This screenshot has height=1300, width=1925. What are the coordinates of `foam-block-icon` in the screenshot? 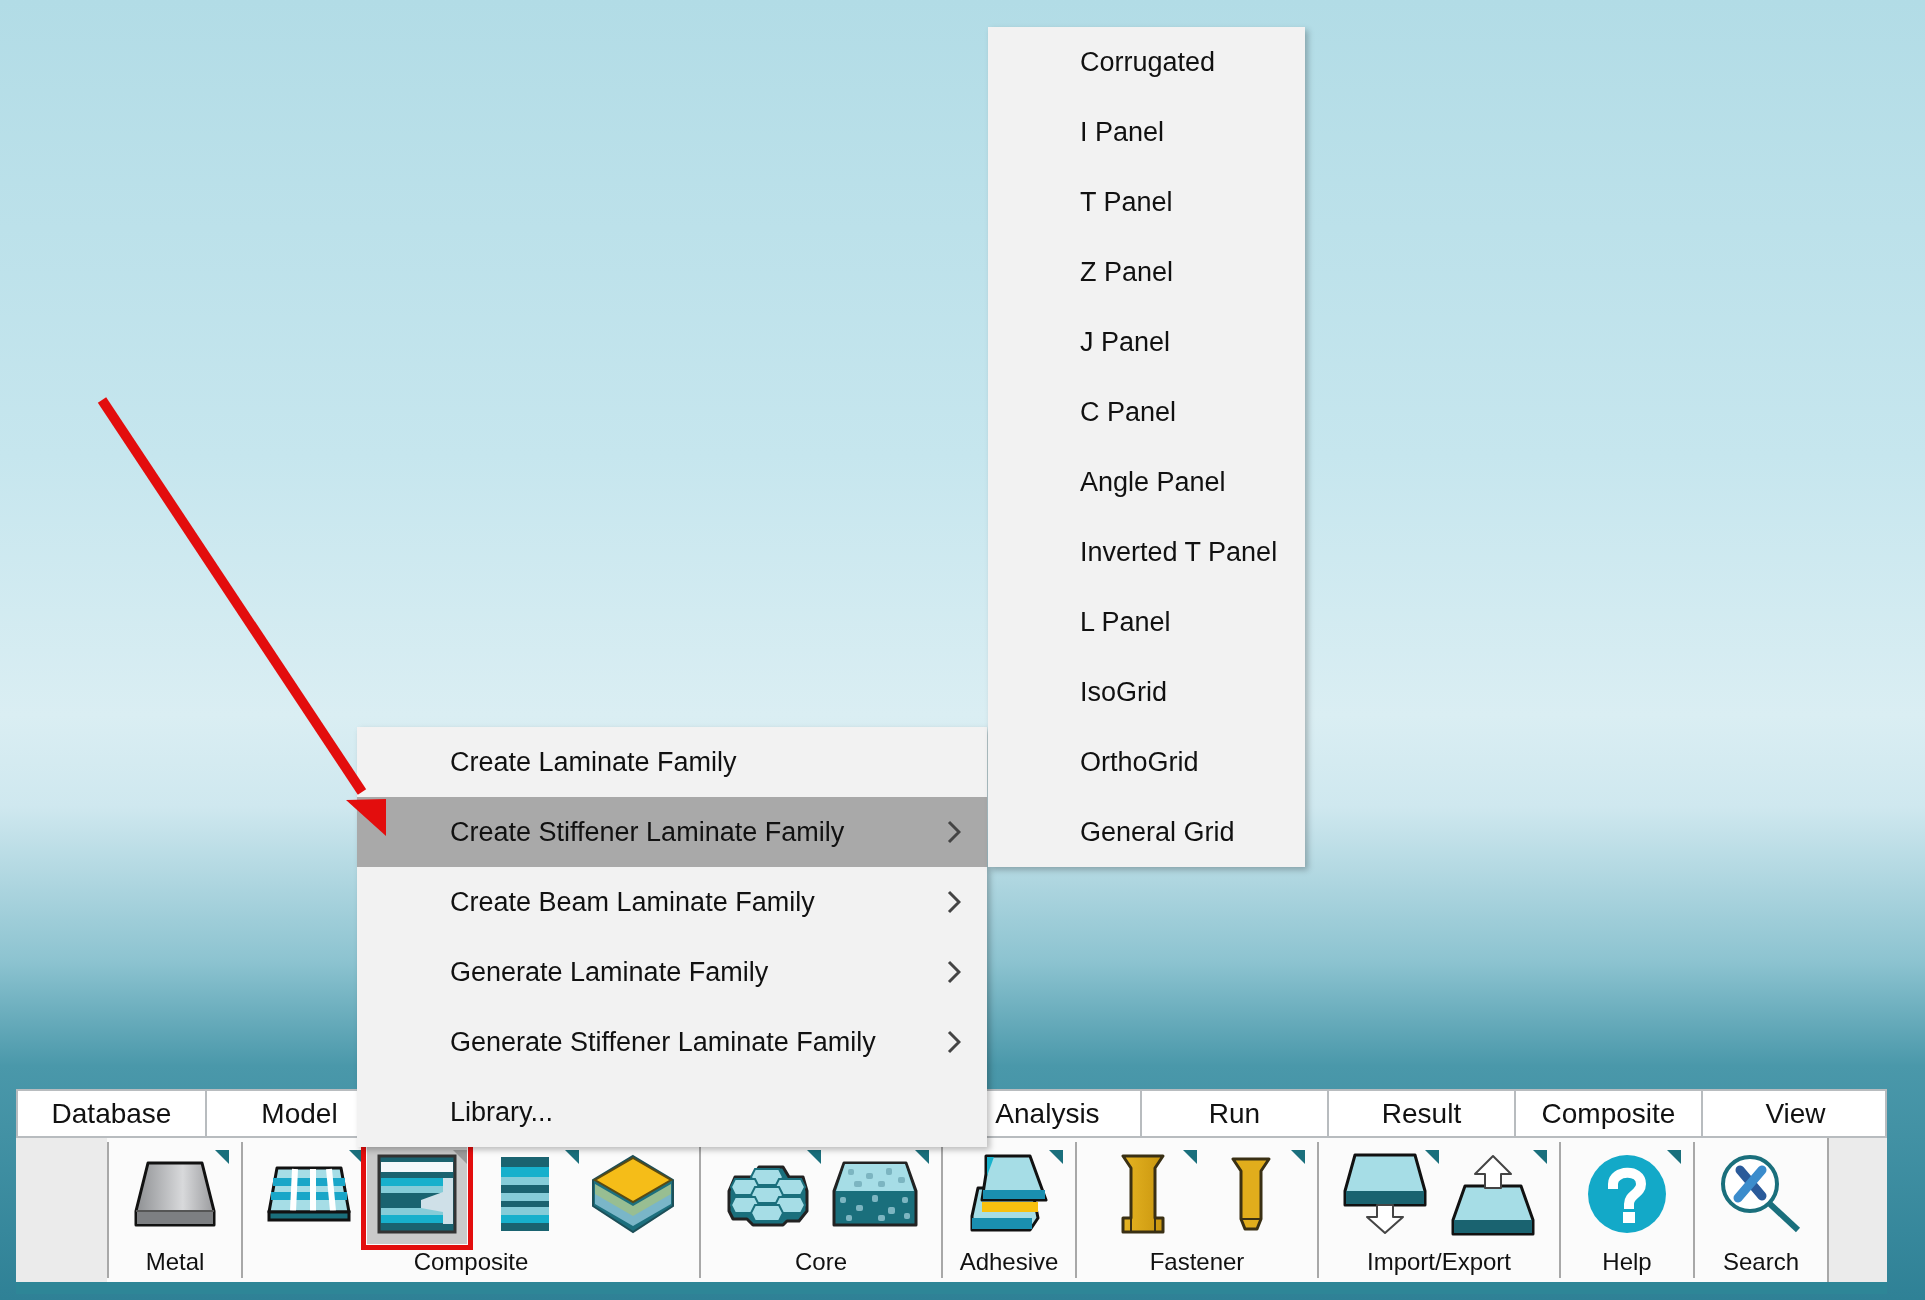 It's located at (875, 1194).